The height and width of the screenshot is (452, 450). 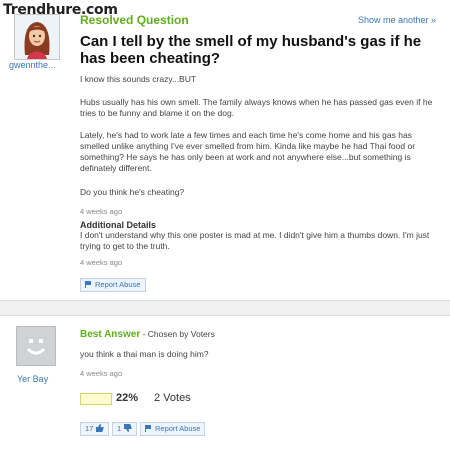 I want to click on thumbs-down-button: 1, so click(x=125, y=429).